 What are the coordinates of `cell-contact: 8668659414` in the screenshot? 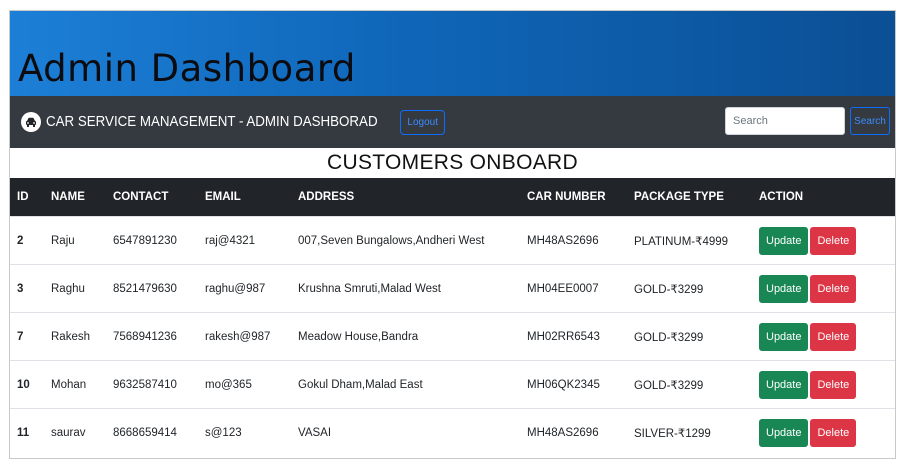 It's located at (152, 432).